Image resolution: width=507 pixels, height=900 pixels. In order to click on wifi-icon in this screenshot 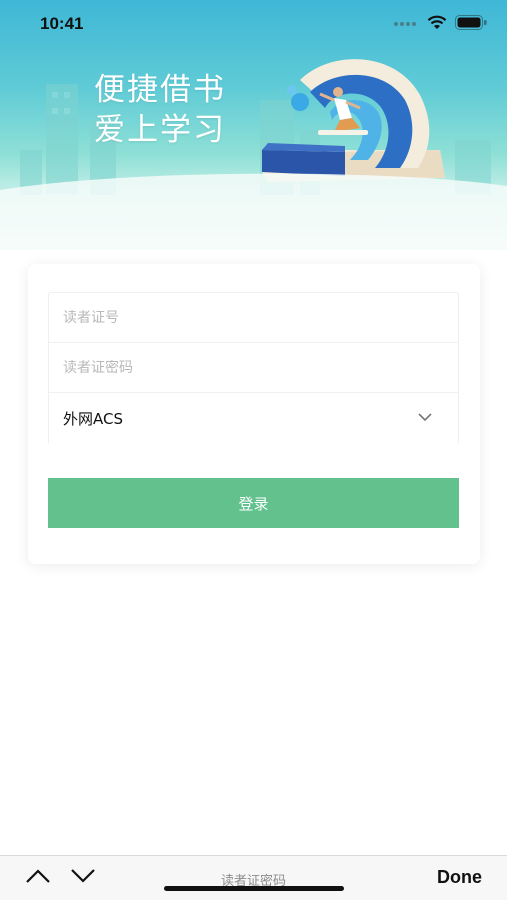, I will do `click(437, 22)`.